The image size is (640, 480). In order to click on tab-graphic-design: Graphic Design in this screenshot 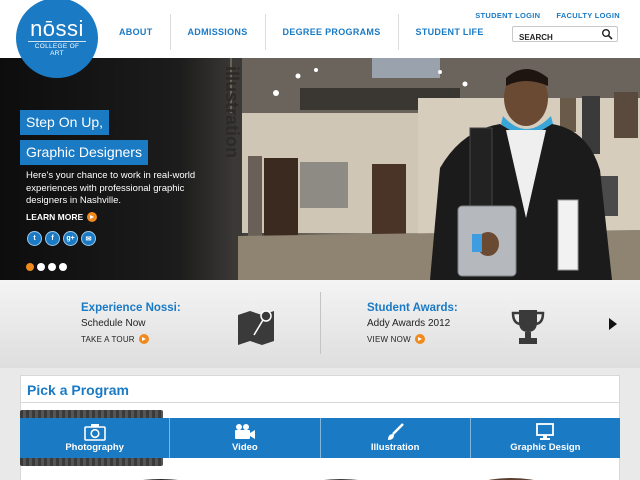, I will do `click(545, 438)`.